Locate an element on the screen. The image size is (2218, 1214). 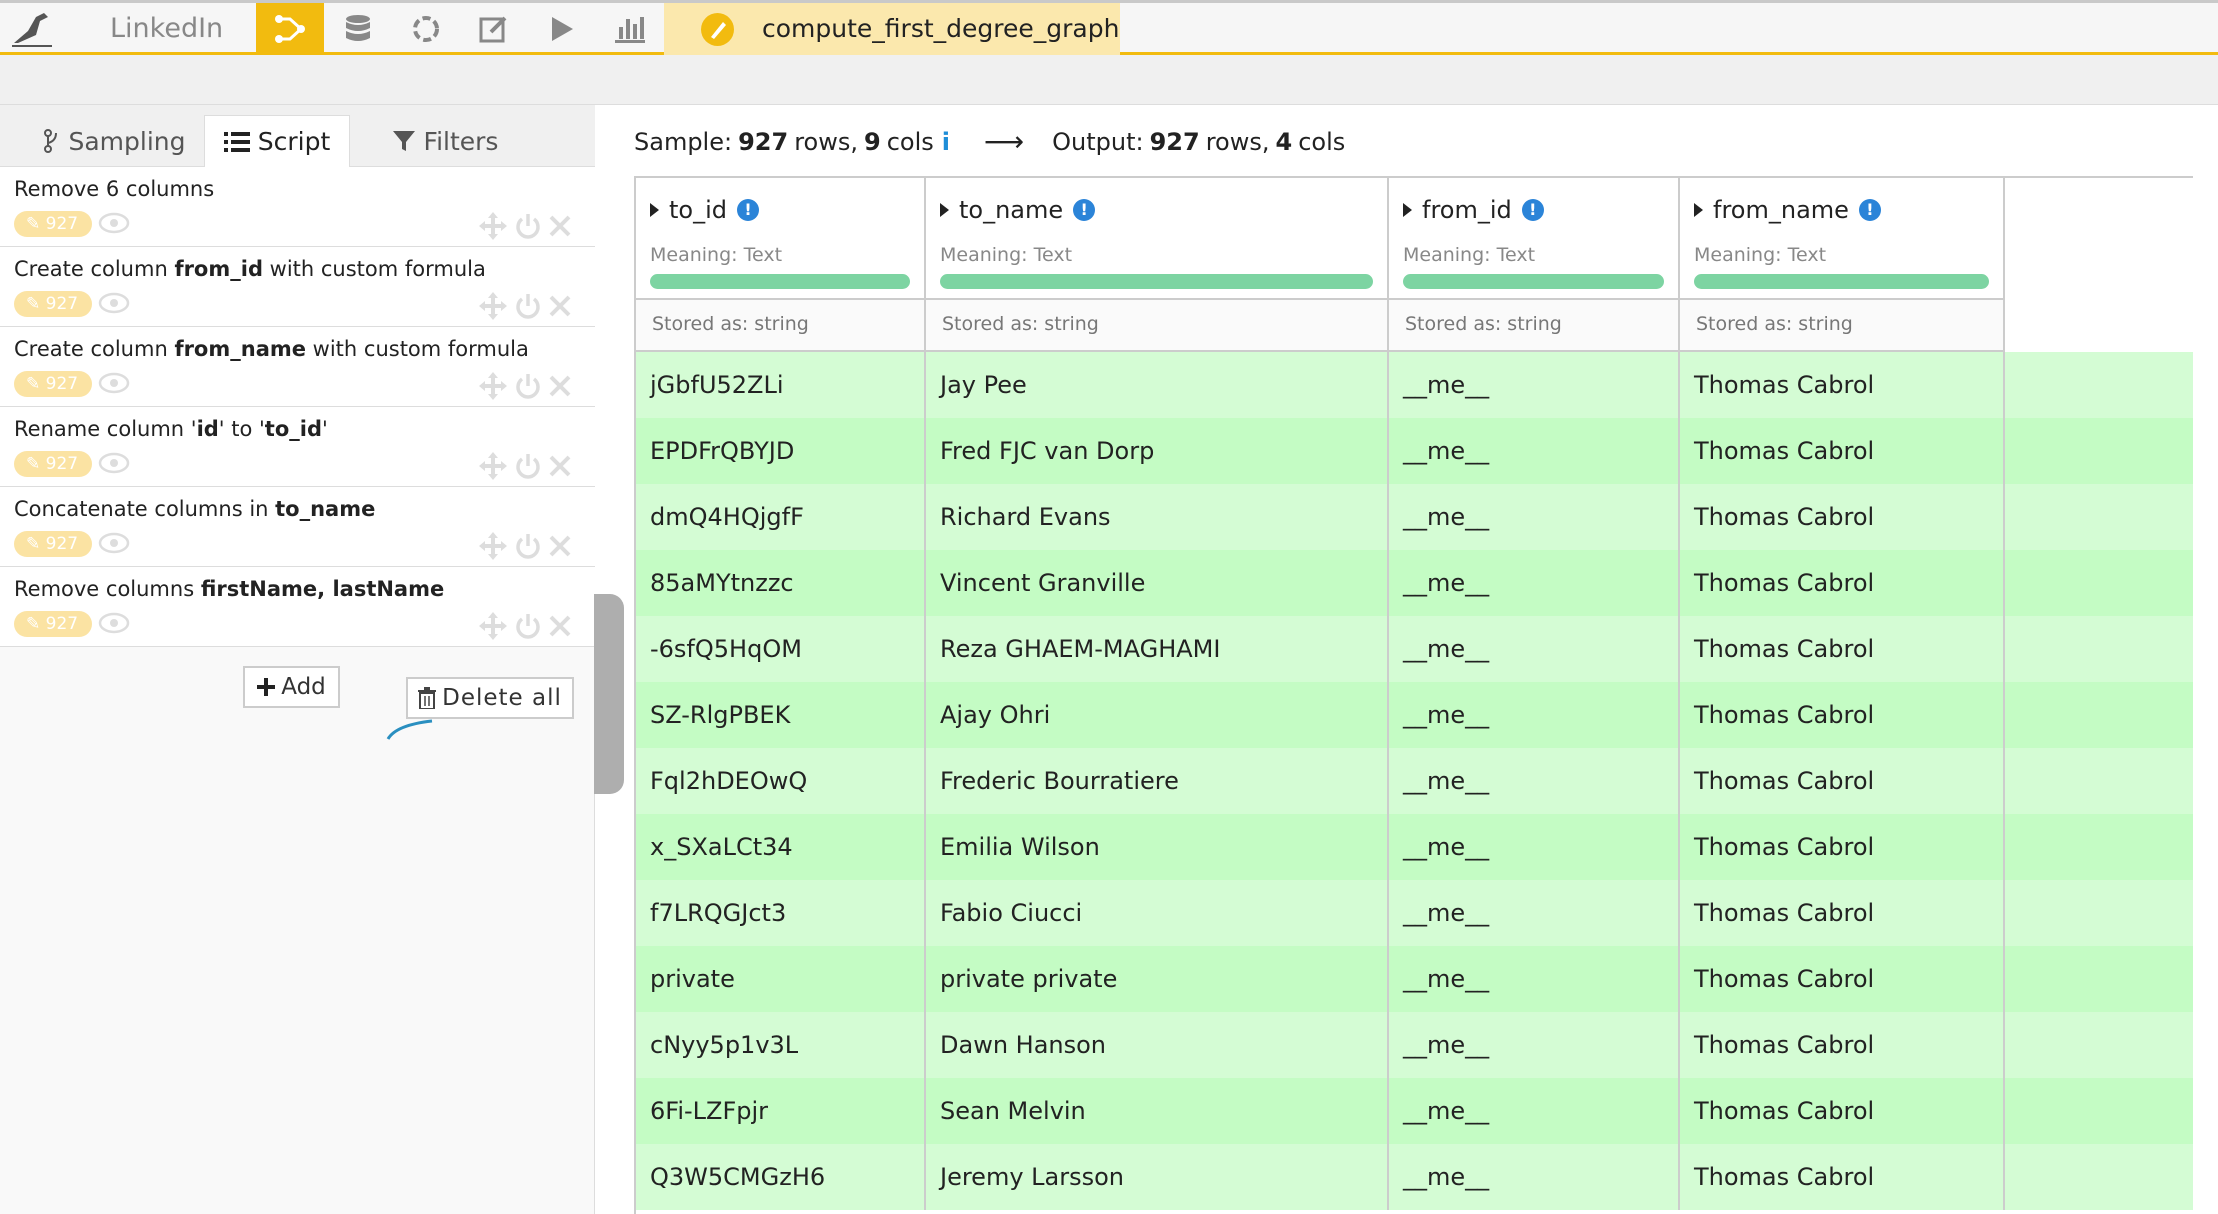
add-step-button: Add is located at coordinates (291, 687).